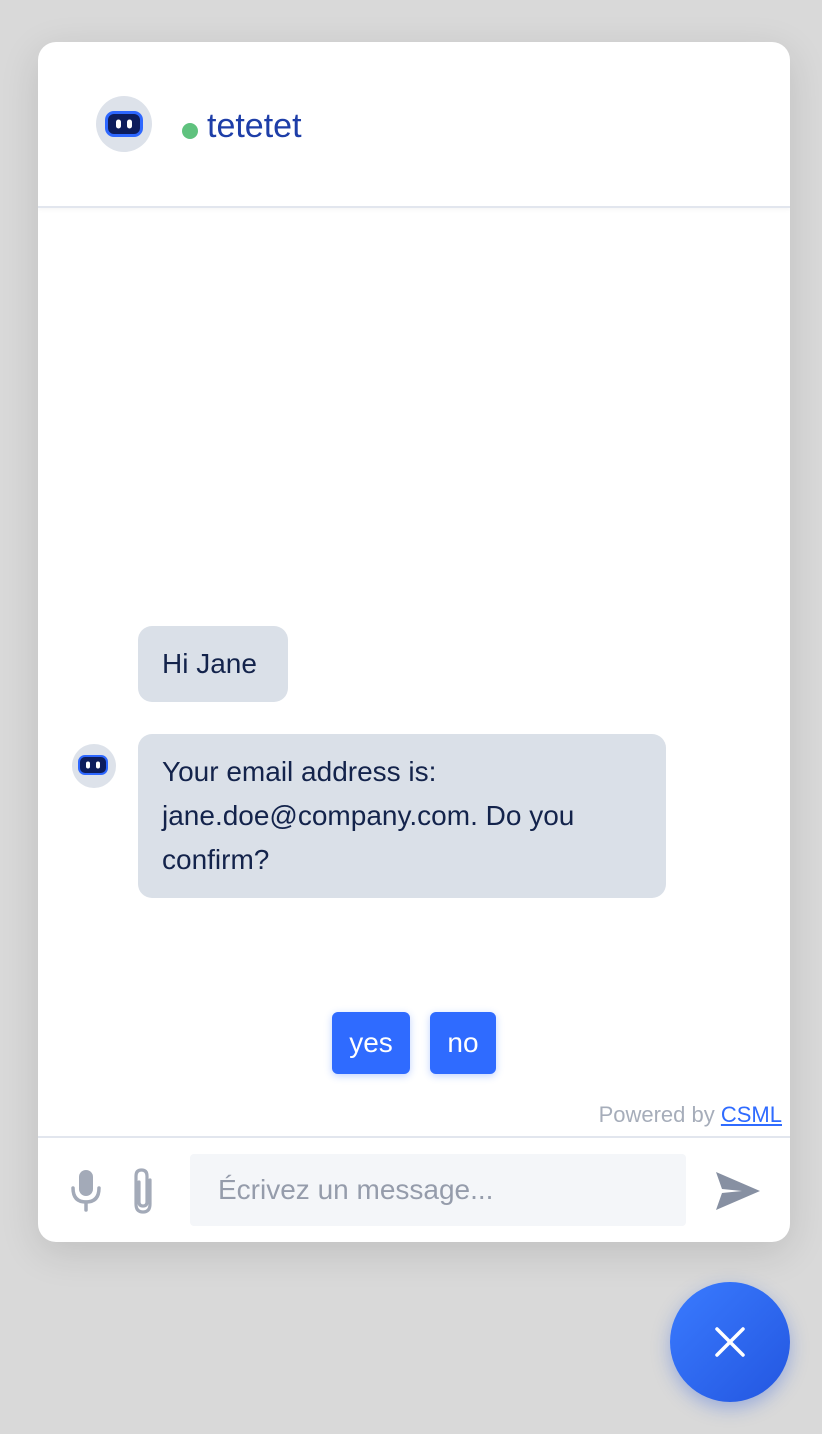  I want to click on quick-reply-yes-button: yes, so click(371, 1043).